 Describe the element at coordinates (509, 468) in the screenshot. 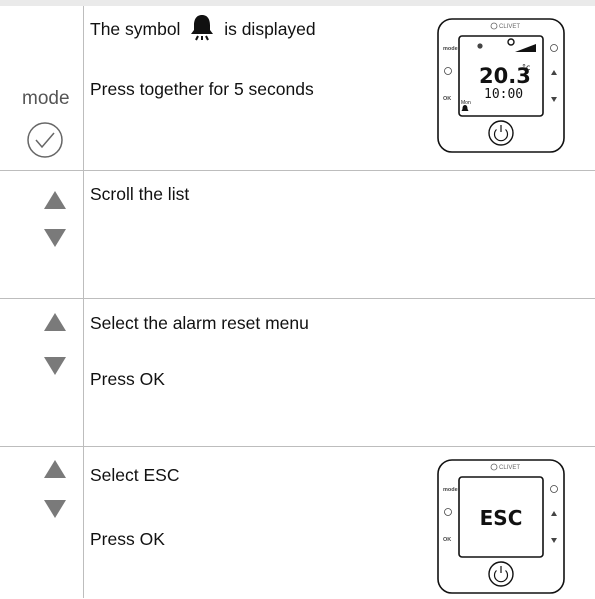

I see `device2-brand: CLIVET` at that location.